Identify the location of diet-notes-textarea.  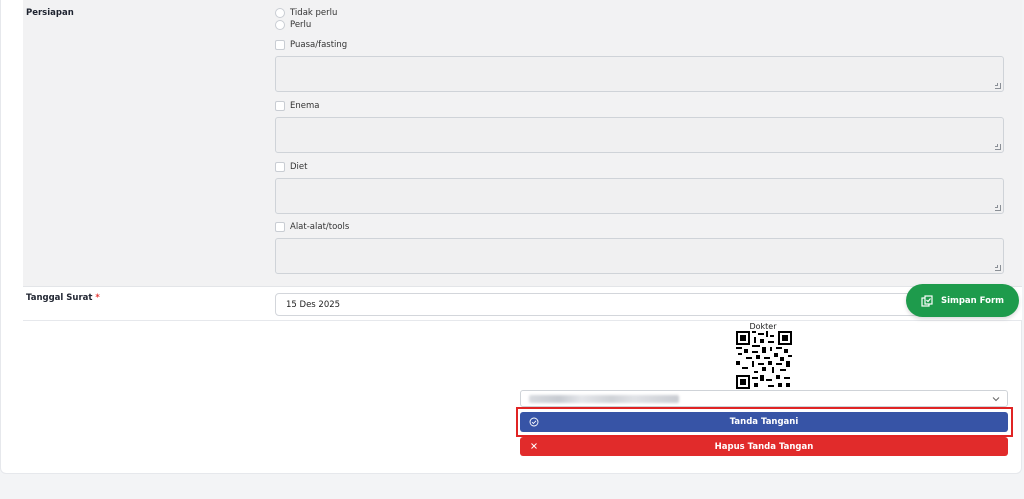
(639, 196).